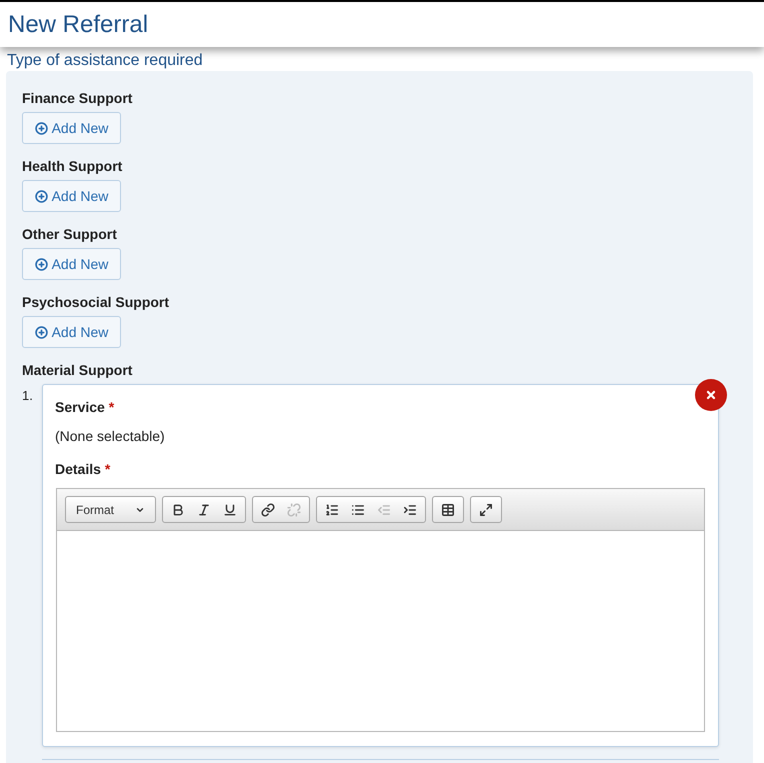  What do you see at coordinates (78, 98) in the screenshot?
I see `section-title: Finance Support` at bounding box center [78, 98].